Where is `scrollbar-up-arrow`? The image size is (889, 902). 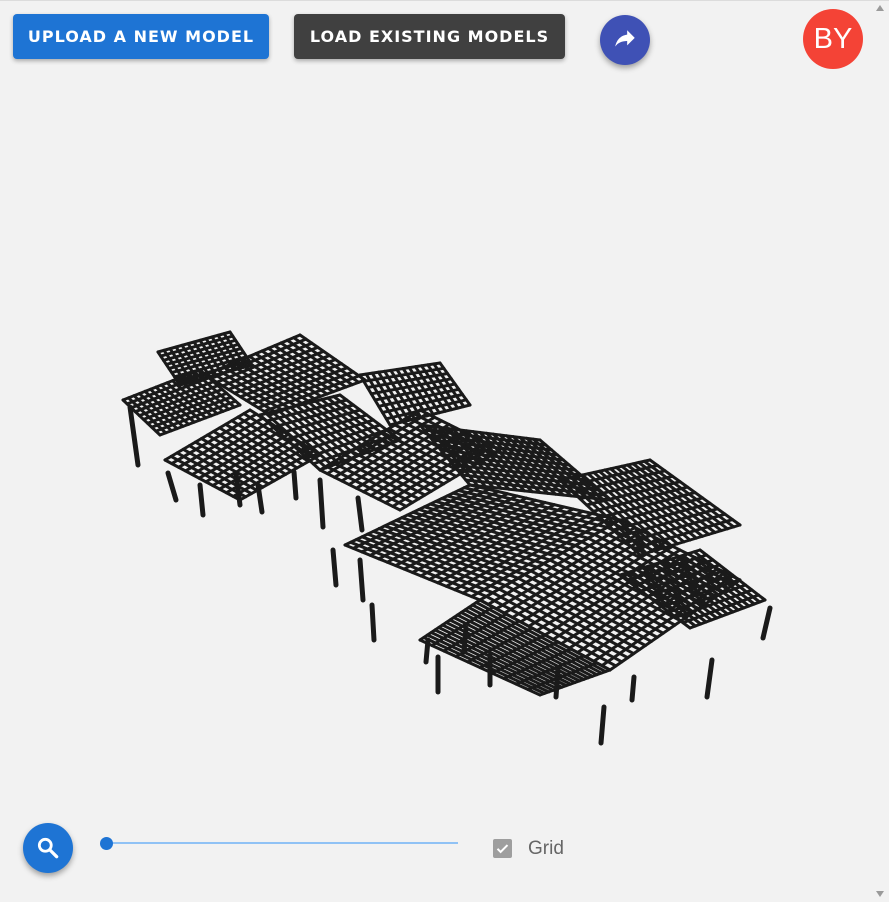
scrollbar-up-arrow is located at coordinates (880, 8).